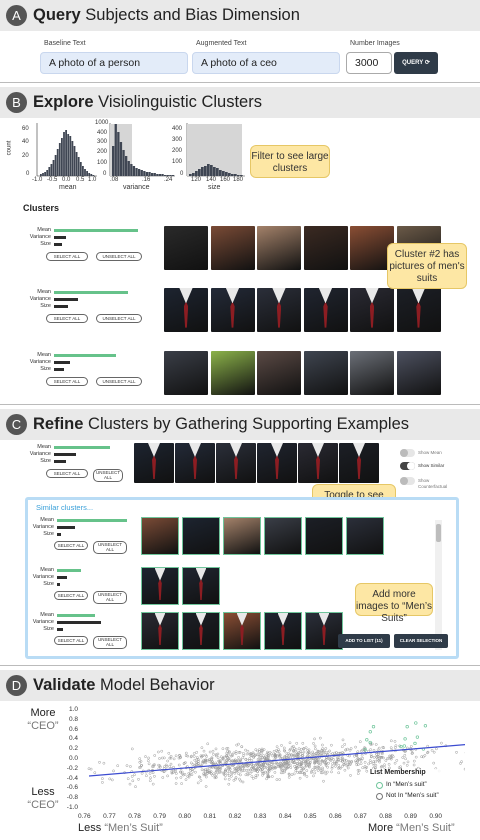 The height and width of the screenshot is (840, 480). I want to click on augmented-input: A photo of a ceo, so click(266, 63).